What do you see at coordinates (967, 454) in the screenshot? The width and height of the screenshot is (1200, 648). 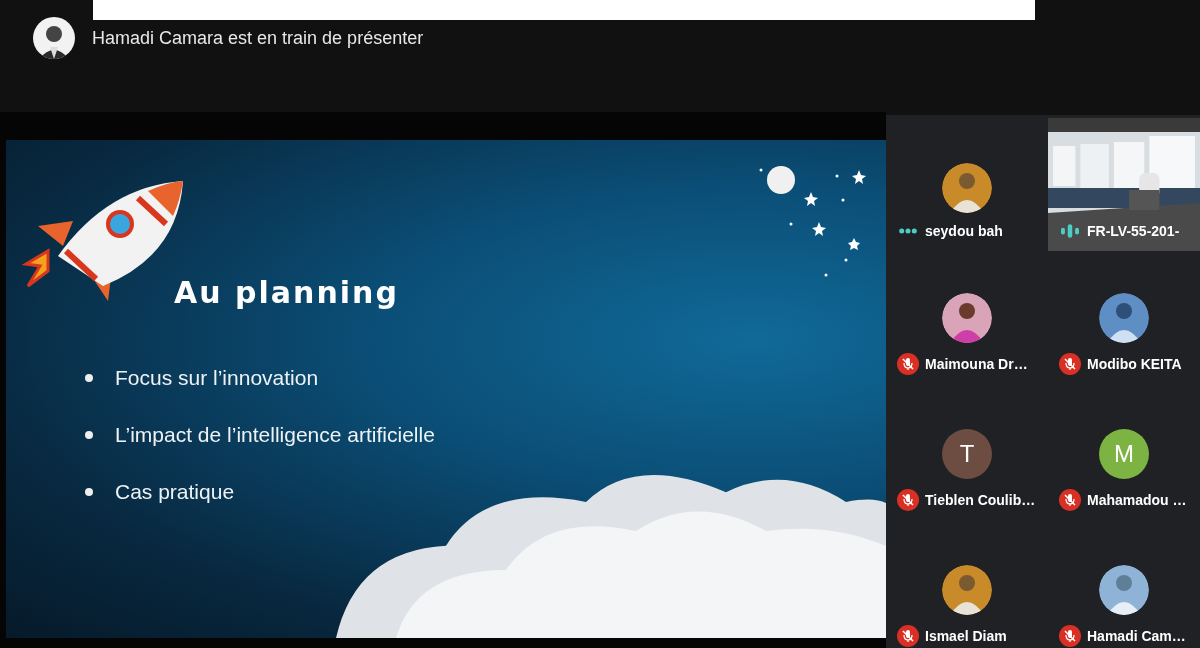 I see `initial-avatar: T` at bounding box center [967, 454].